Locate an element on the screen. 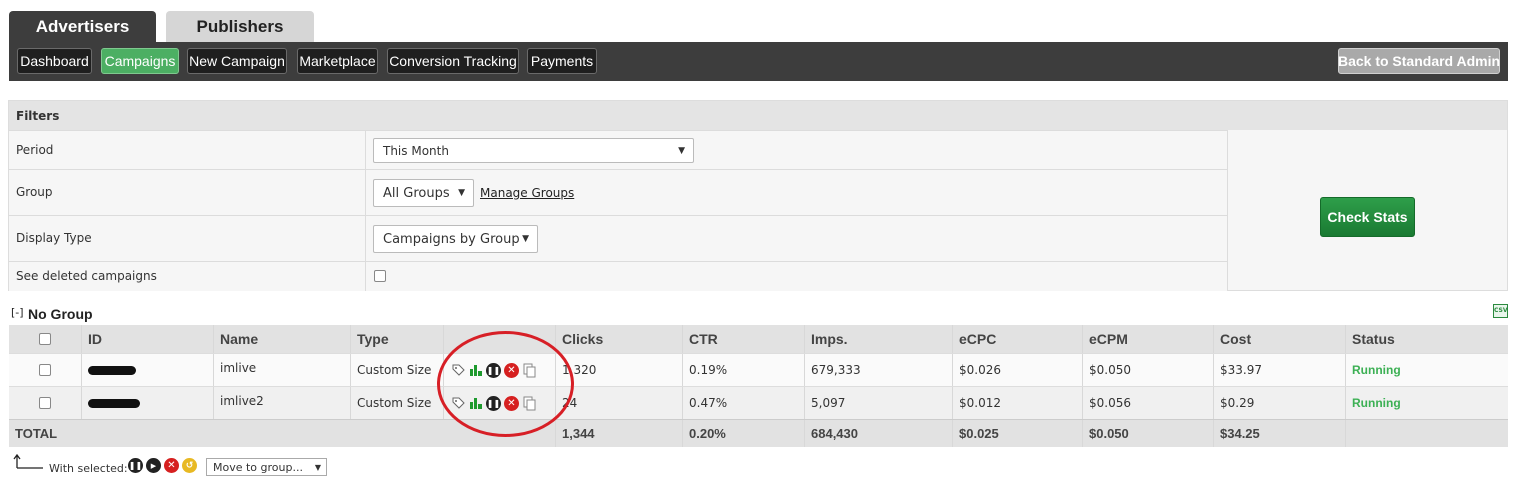  selection-arrow-icon is located at coordinates (28, 461).